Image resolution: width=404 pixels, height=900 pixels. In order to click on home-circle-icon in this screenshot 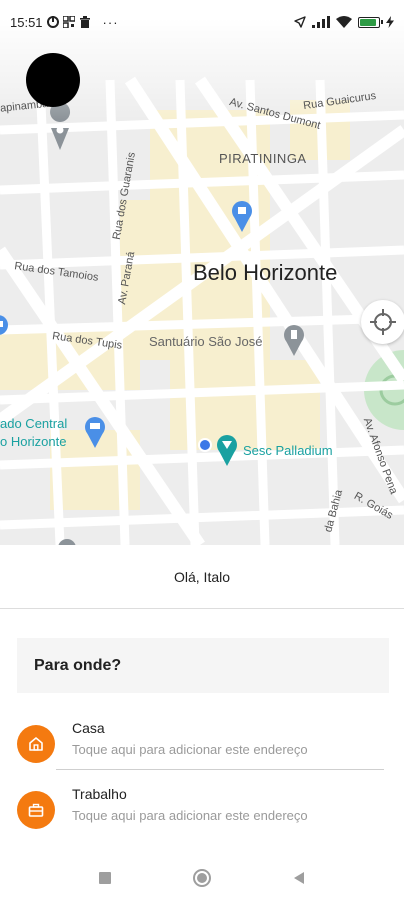, I will do `click(202, 878)`.